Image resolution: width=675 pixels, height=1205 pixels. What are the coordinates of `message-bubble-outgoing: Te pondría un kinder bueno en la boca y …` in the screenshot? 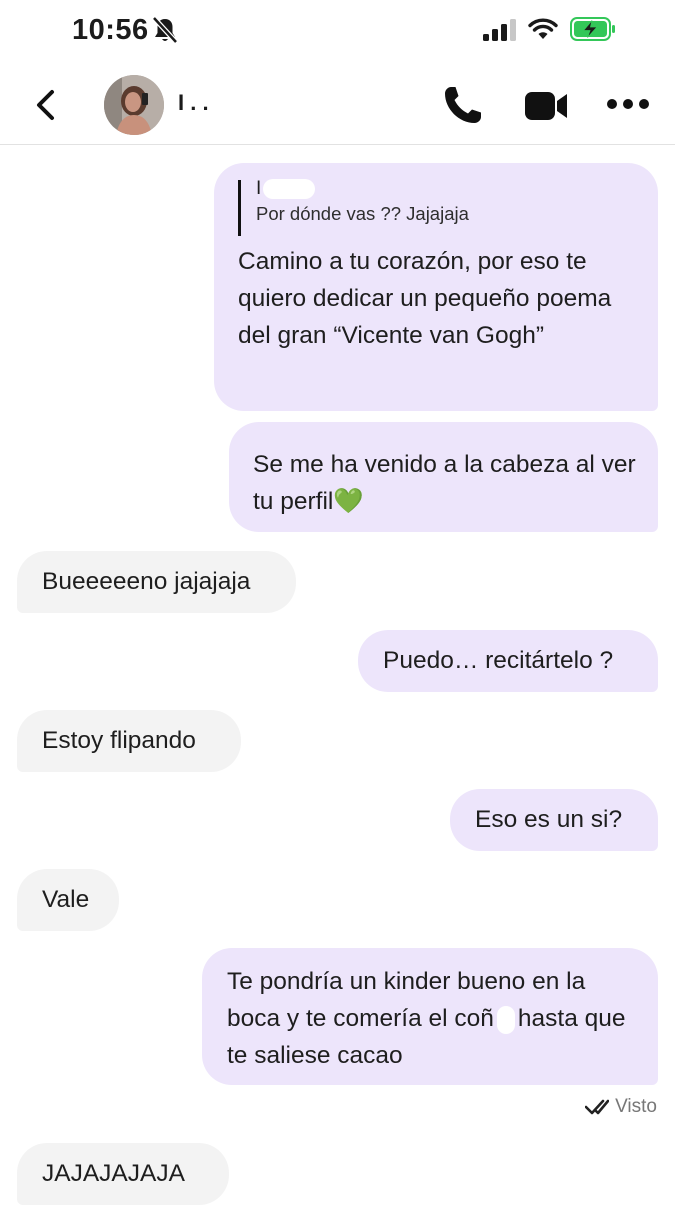 It's located at (430, 1016).